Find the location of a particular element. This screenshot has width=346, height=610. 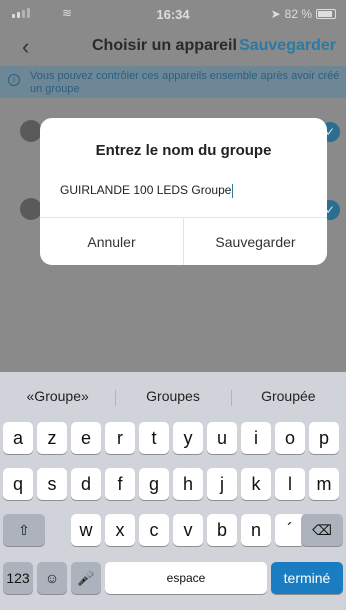

suggestion-item: «Groupe» is located at coordinates (57, 396).